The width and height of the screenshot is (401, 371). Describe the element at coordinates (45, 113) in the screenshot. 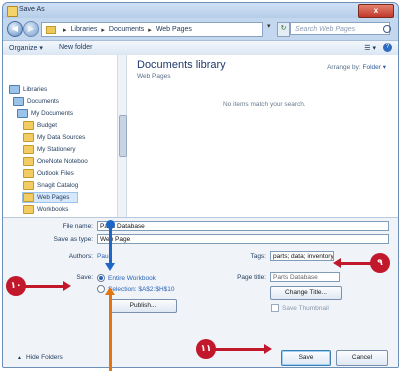

I see `tree-item-my-documents: My Documents` at that location.